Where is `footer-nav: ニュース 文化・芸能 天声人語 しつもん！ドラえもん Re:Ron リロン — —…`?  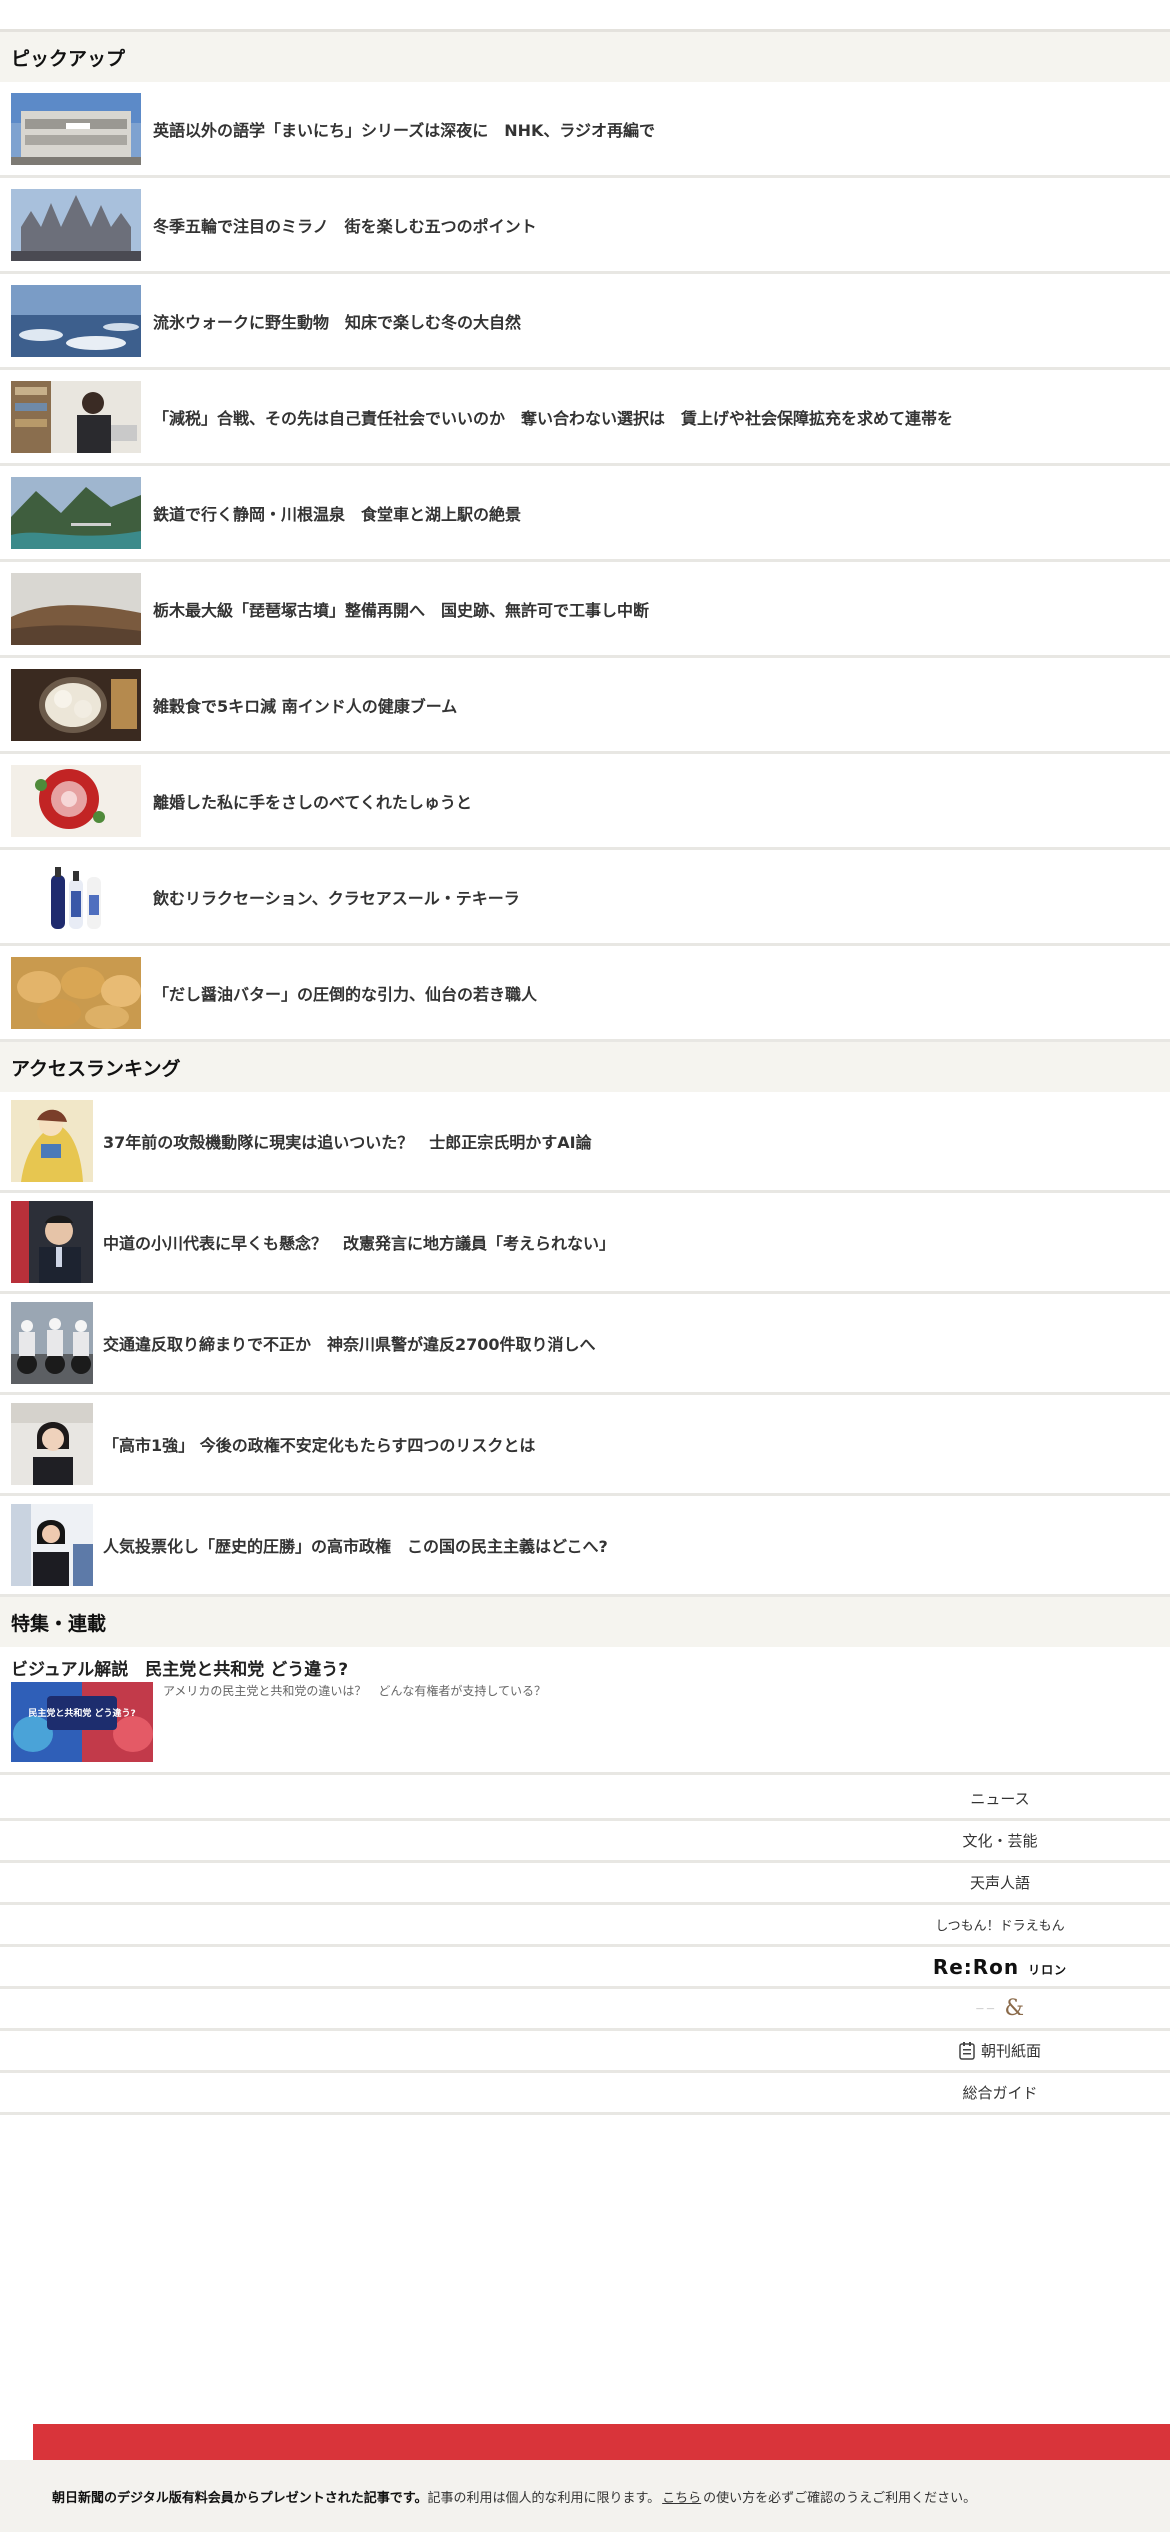 footer-nav: ニュース 文化・芸能 天声人語 しつもん！ドラえもん Re:Ron リロン — —… is located at coordinates (585, 1947).